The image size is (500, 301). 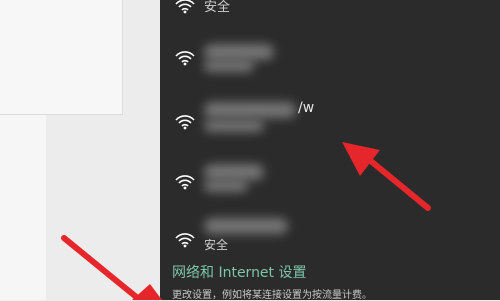 What do you see at coordinates (272, 295) in the screenshot?
I see `settings-description: 更改设置，例如将某连接设置为按流量计费。` at bounding box center [272, 295].